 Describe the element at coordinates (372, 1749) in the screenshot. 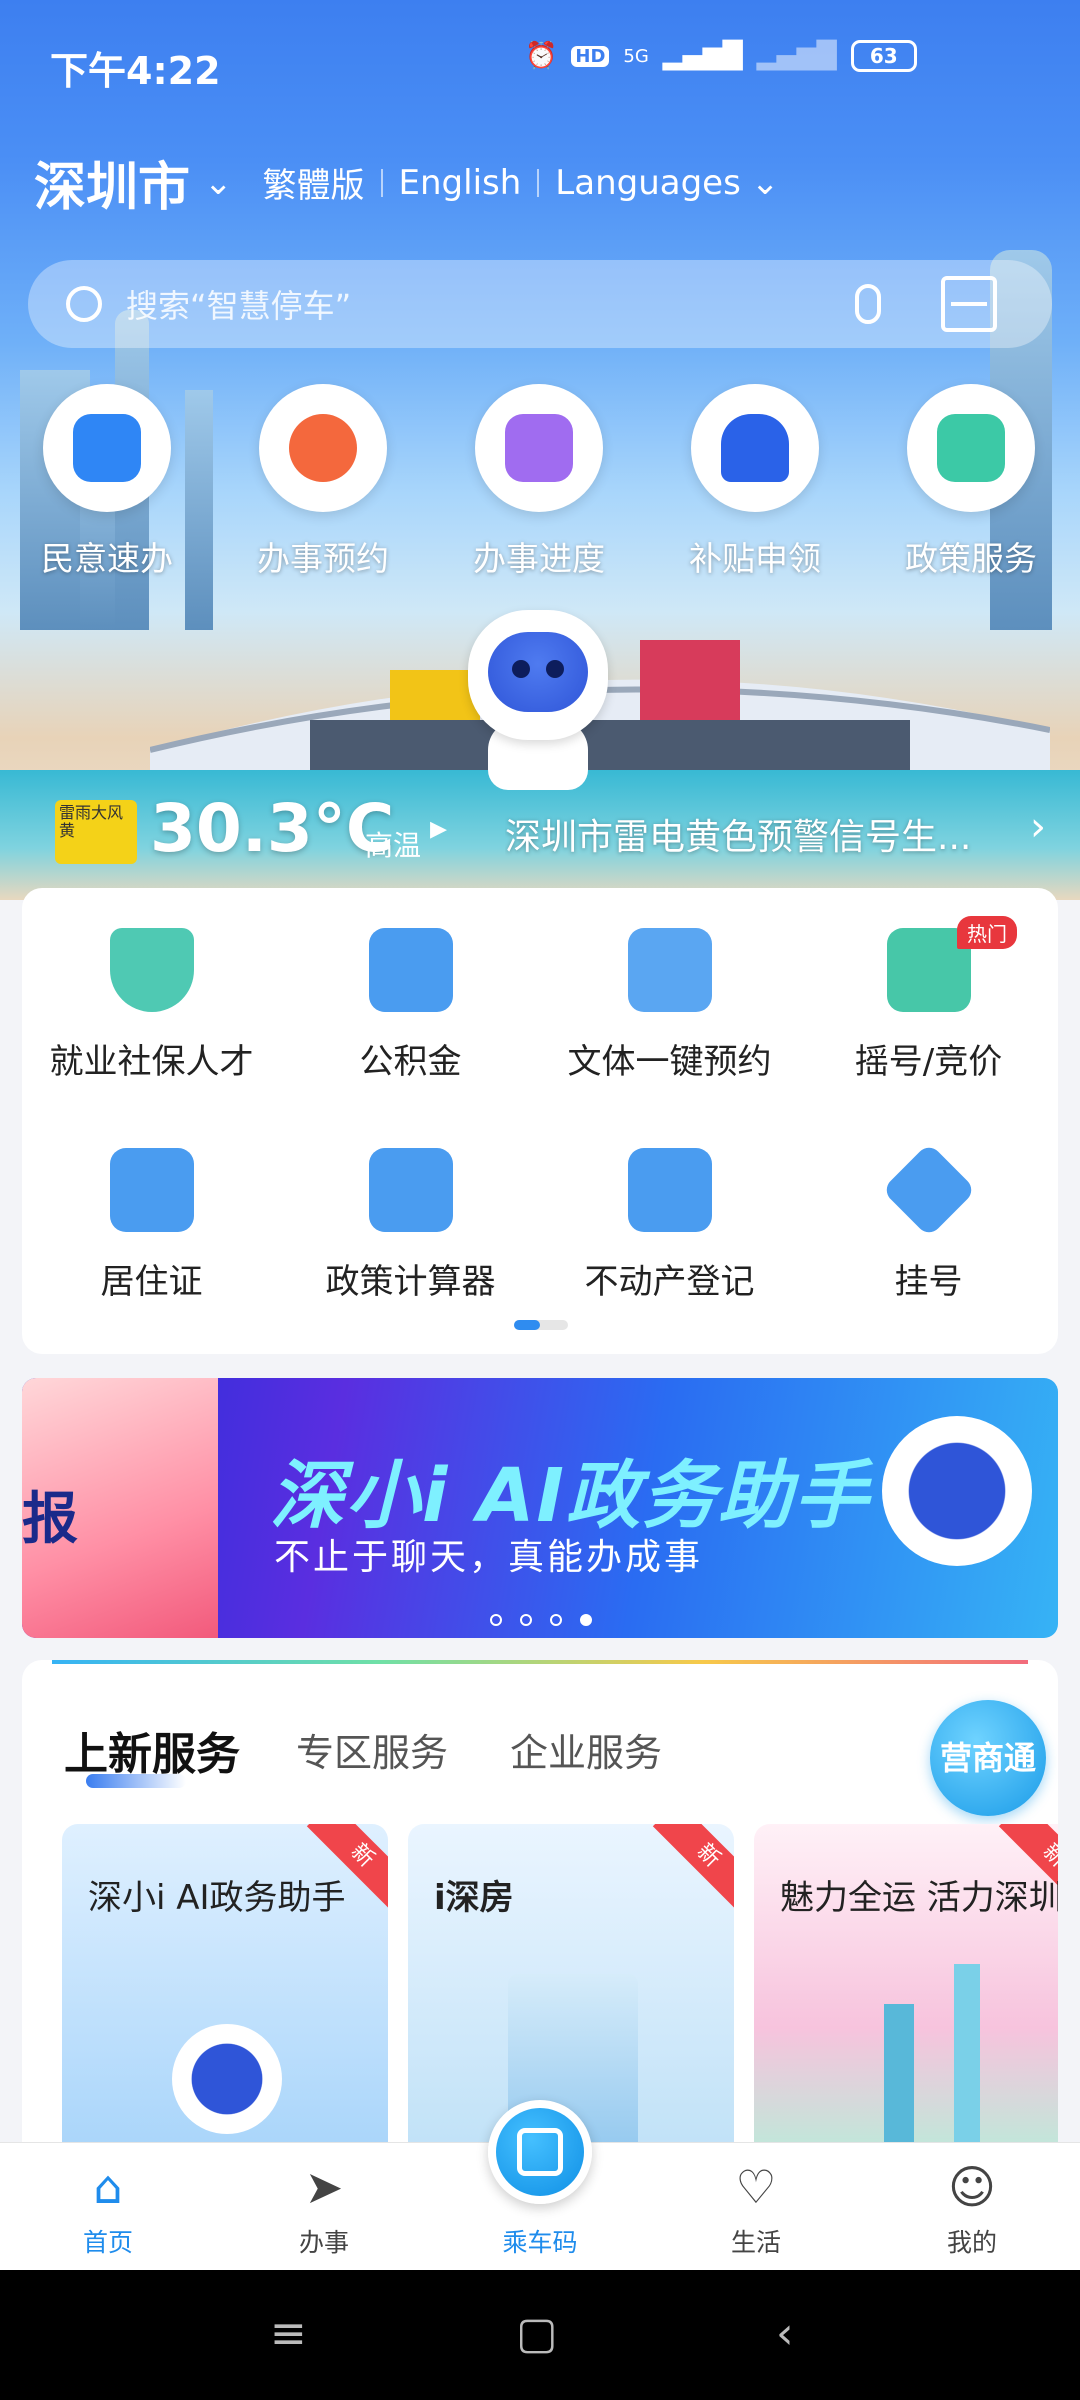

I see `tab-zone-services: 专区服务` at that location.